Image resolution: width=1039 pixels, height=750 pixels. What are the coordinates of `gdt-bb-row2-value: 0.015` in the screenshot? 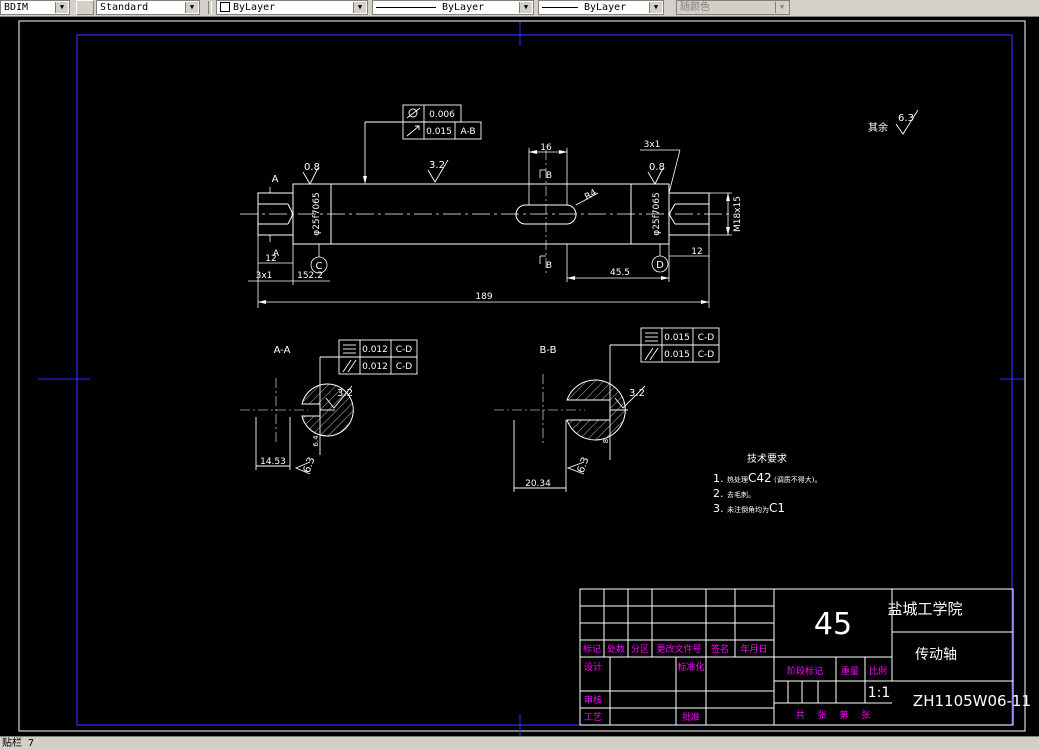 It's located at (677, 355).